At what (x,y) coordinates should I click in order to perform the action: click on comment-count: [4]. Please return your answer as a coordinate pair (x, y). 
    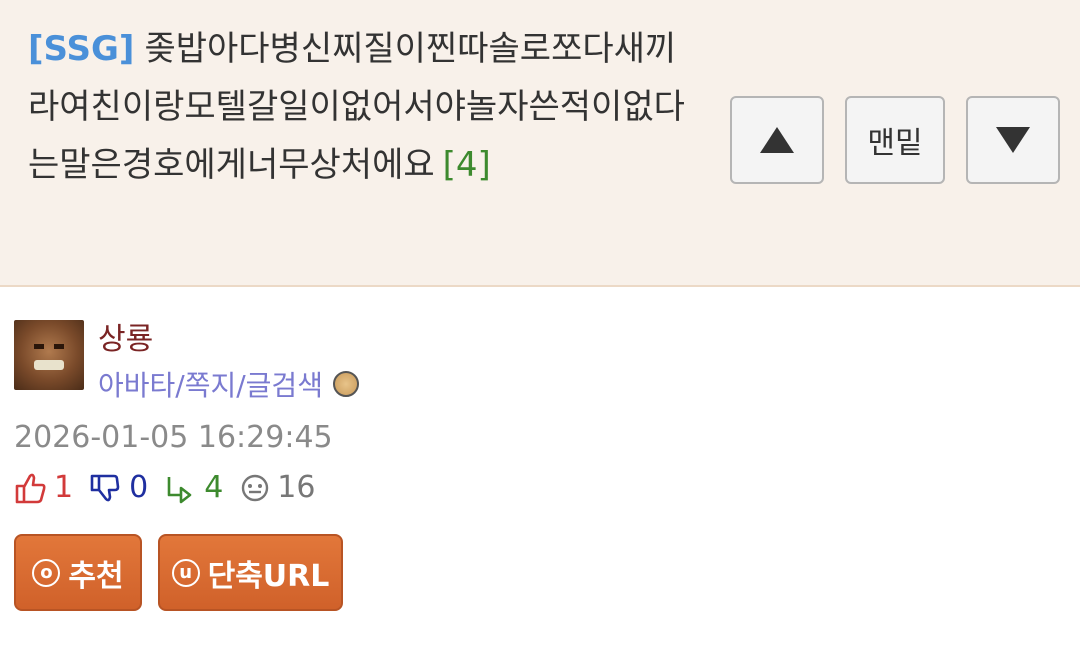
    Looking at the image, I should click on (467, 165).